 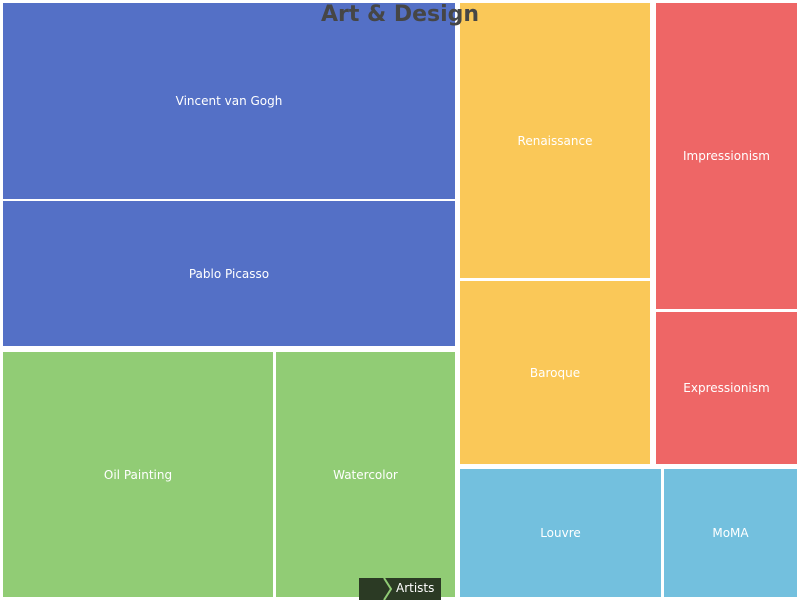 What do you see at coordinates (388, 589) in the screenshot?
I see `breadcrumb-arrow-icon` at bounding box center [388, 589].